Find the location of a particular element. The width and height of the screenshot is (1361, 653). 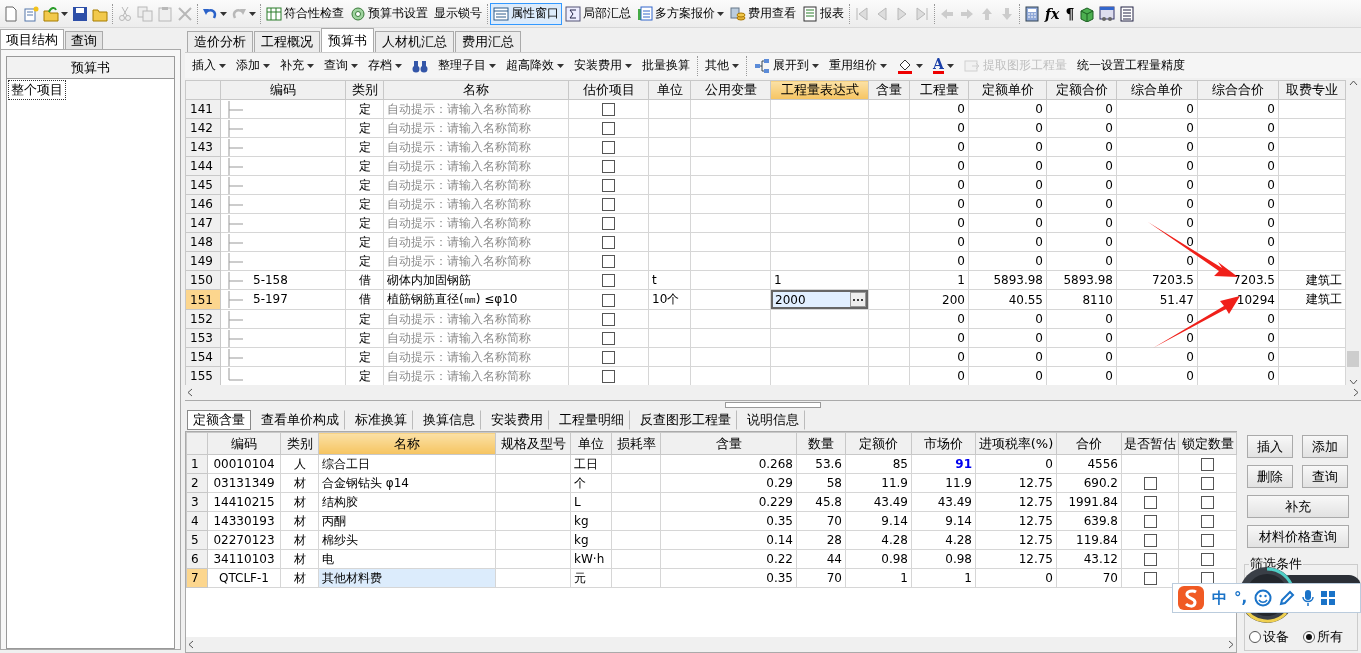

column-header: 是否暂估 is located at coordinates (1150, 443).